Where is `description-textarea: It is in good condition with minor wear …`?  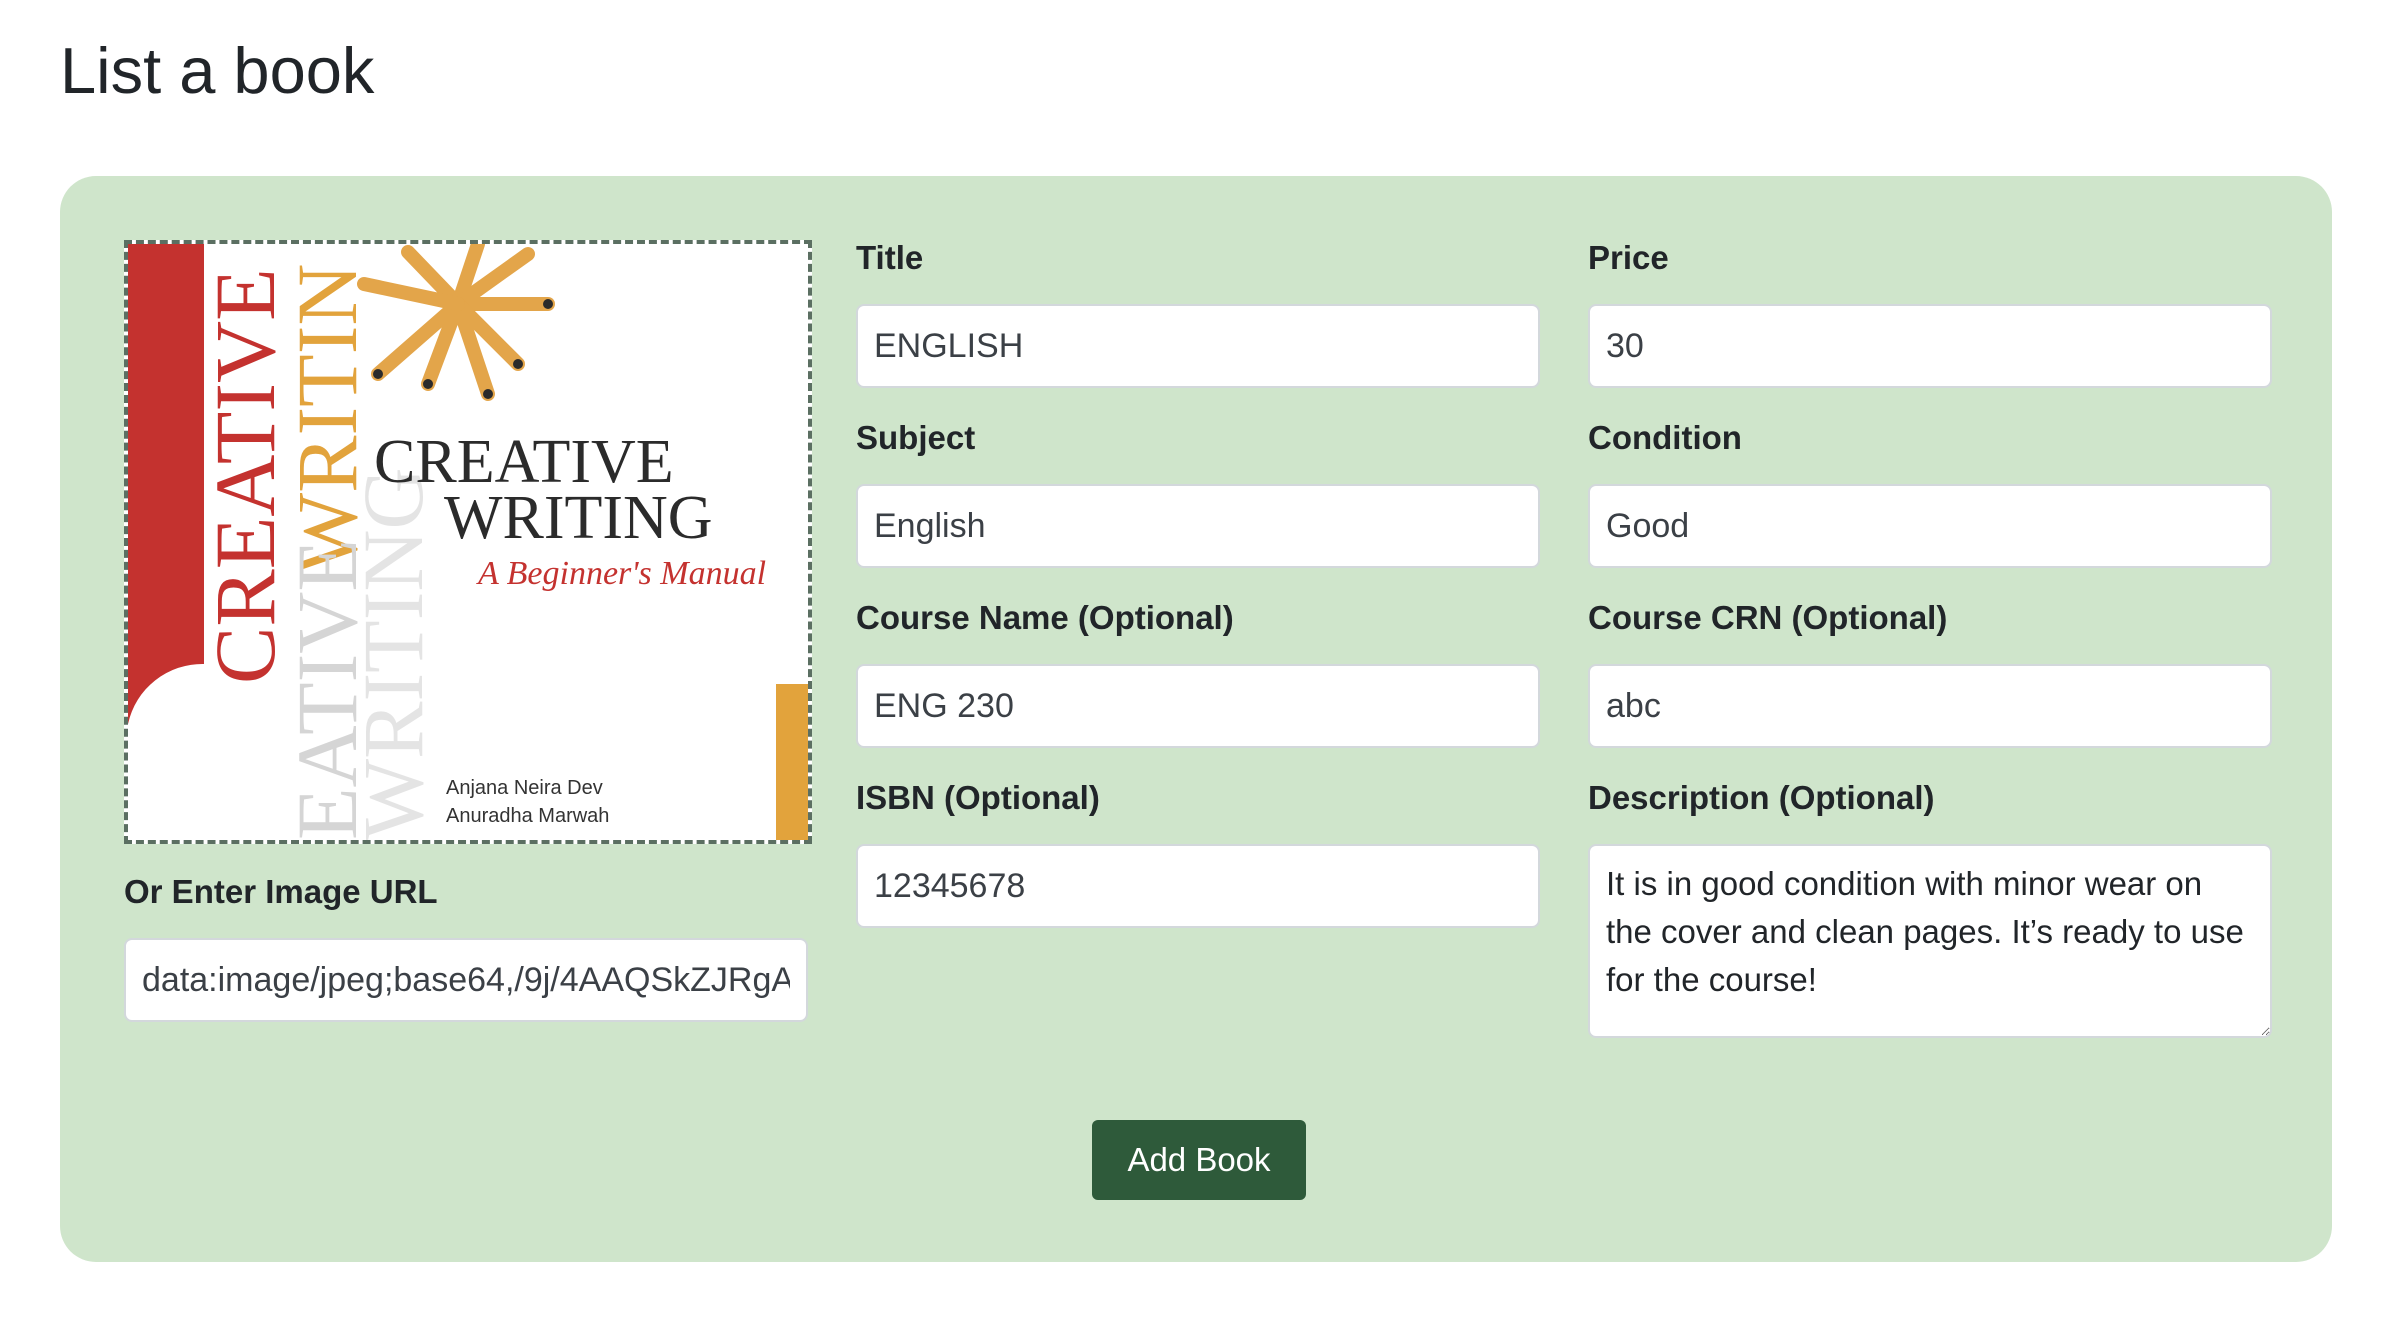
description-textarea: It is in good condition with minor wear … is located at coordinates (1930, 941).